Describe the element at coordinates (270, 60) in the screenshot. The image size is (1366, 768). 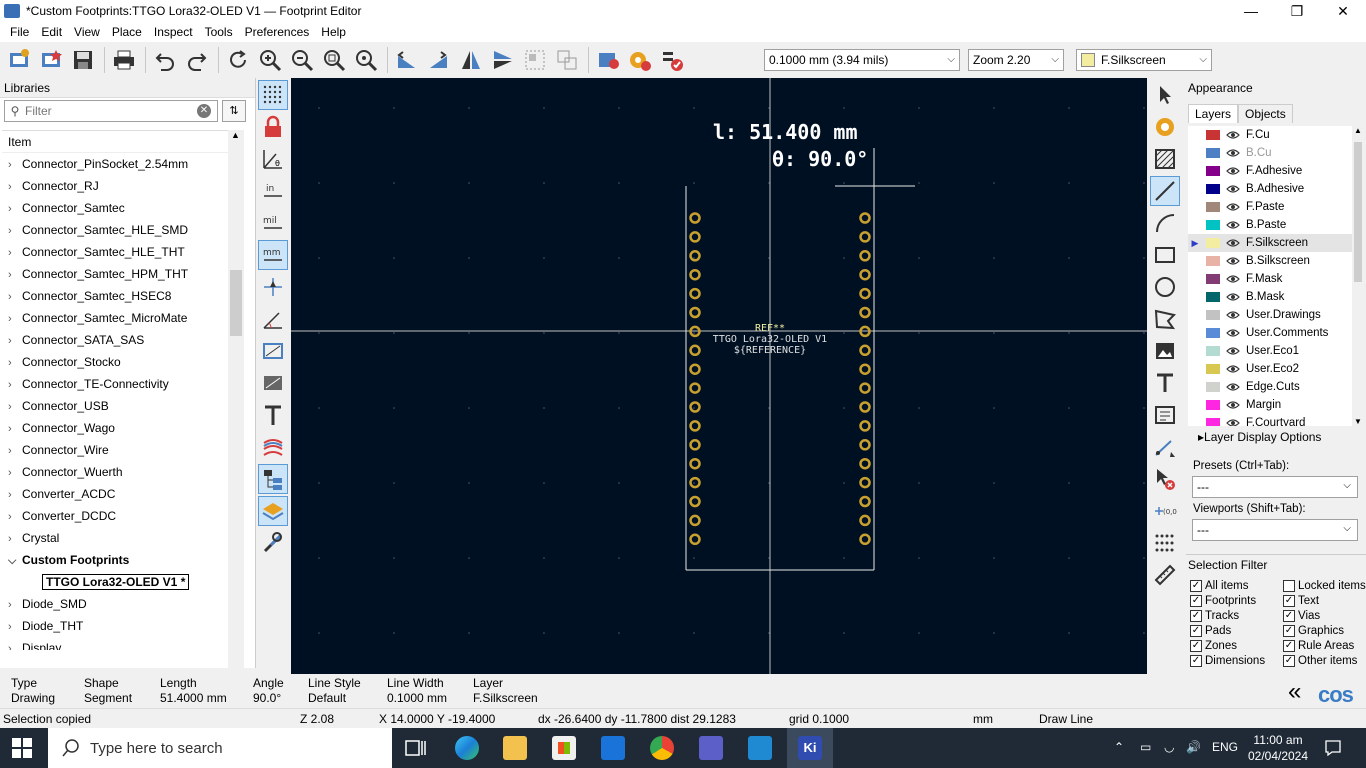
I see `zoom-in-button` at that location.